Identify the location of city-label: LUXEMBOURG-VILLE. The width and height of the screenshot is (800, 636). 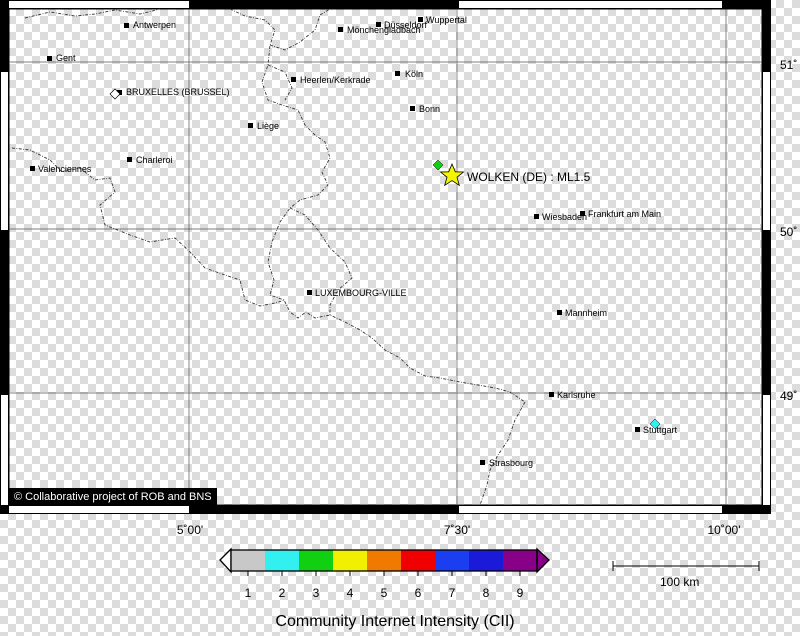
(361, 293).